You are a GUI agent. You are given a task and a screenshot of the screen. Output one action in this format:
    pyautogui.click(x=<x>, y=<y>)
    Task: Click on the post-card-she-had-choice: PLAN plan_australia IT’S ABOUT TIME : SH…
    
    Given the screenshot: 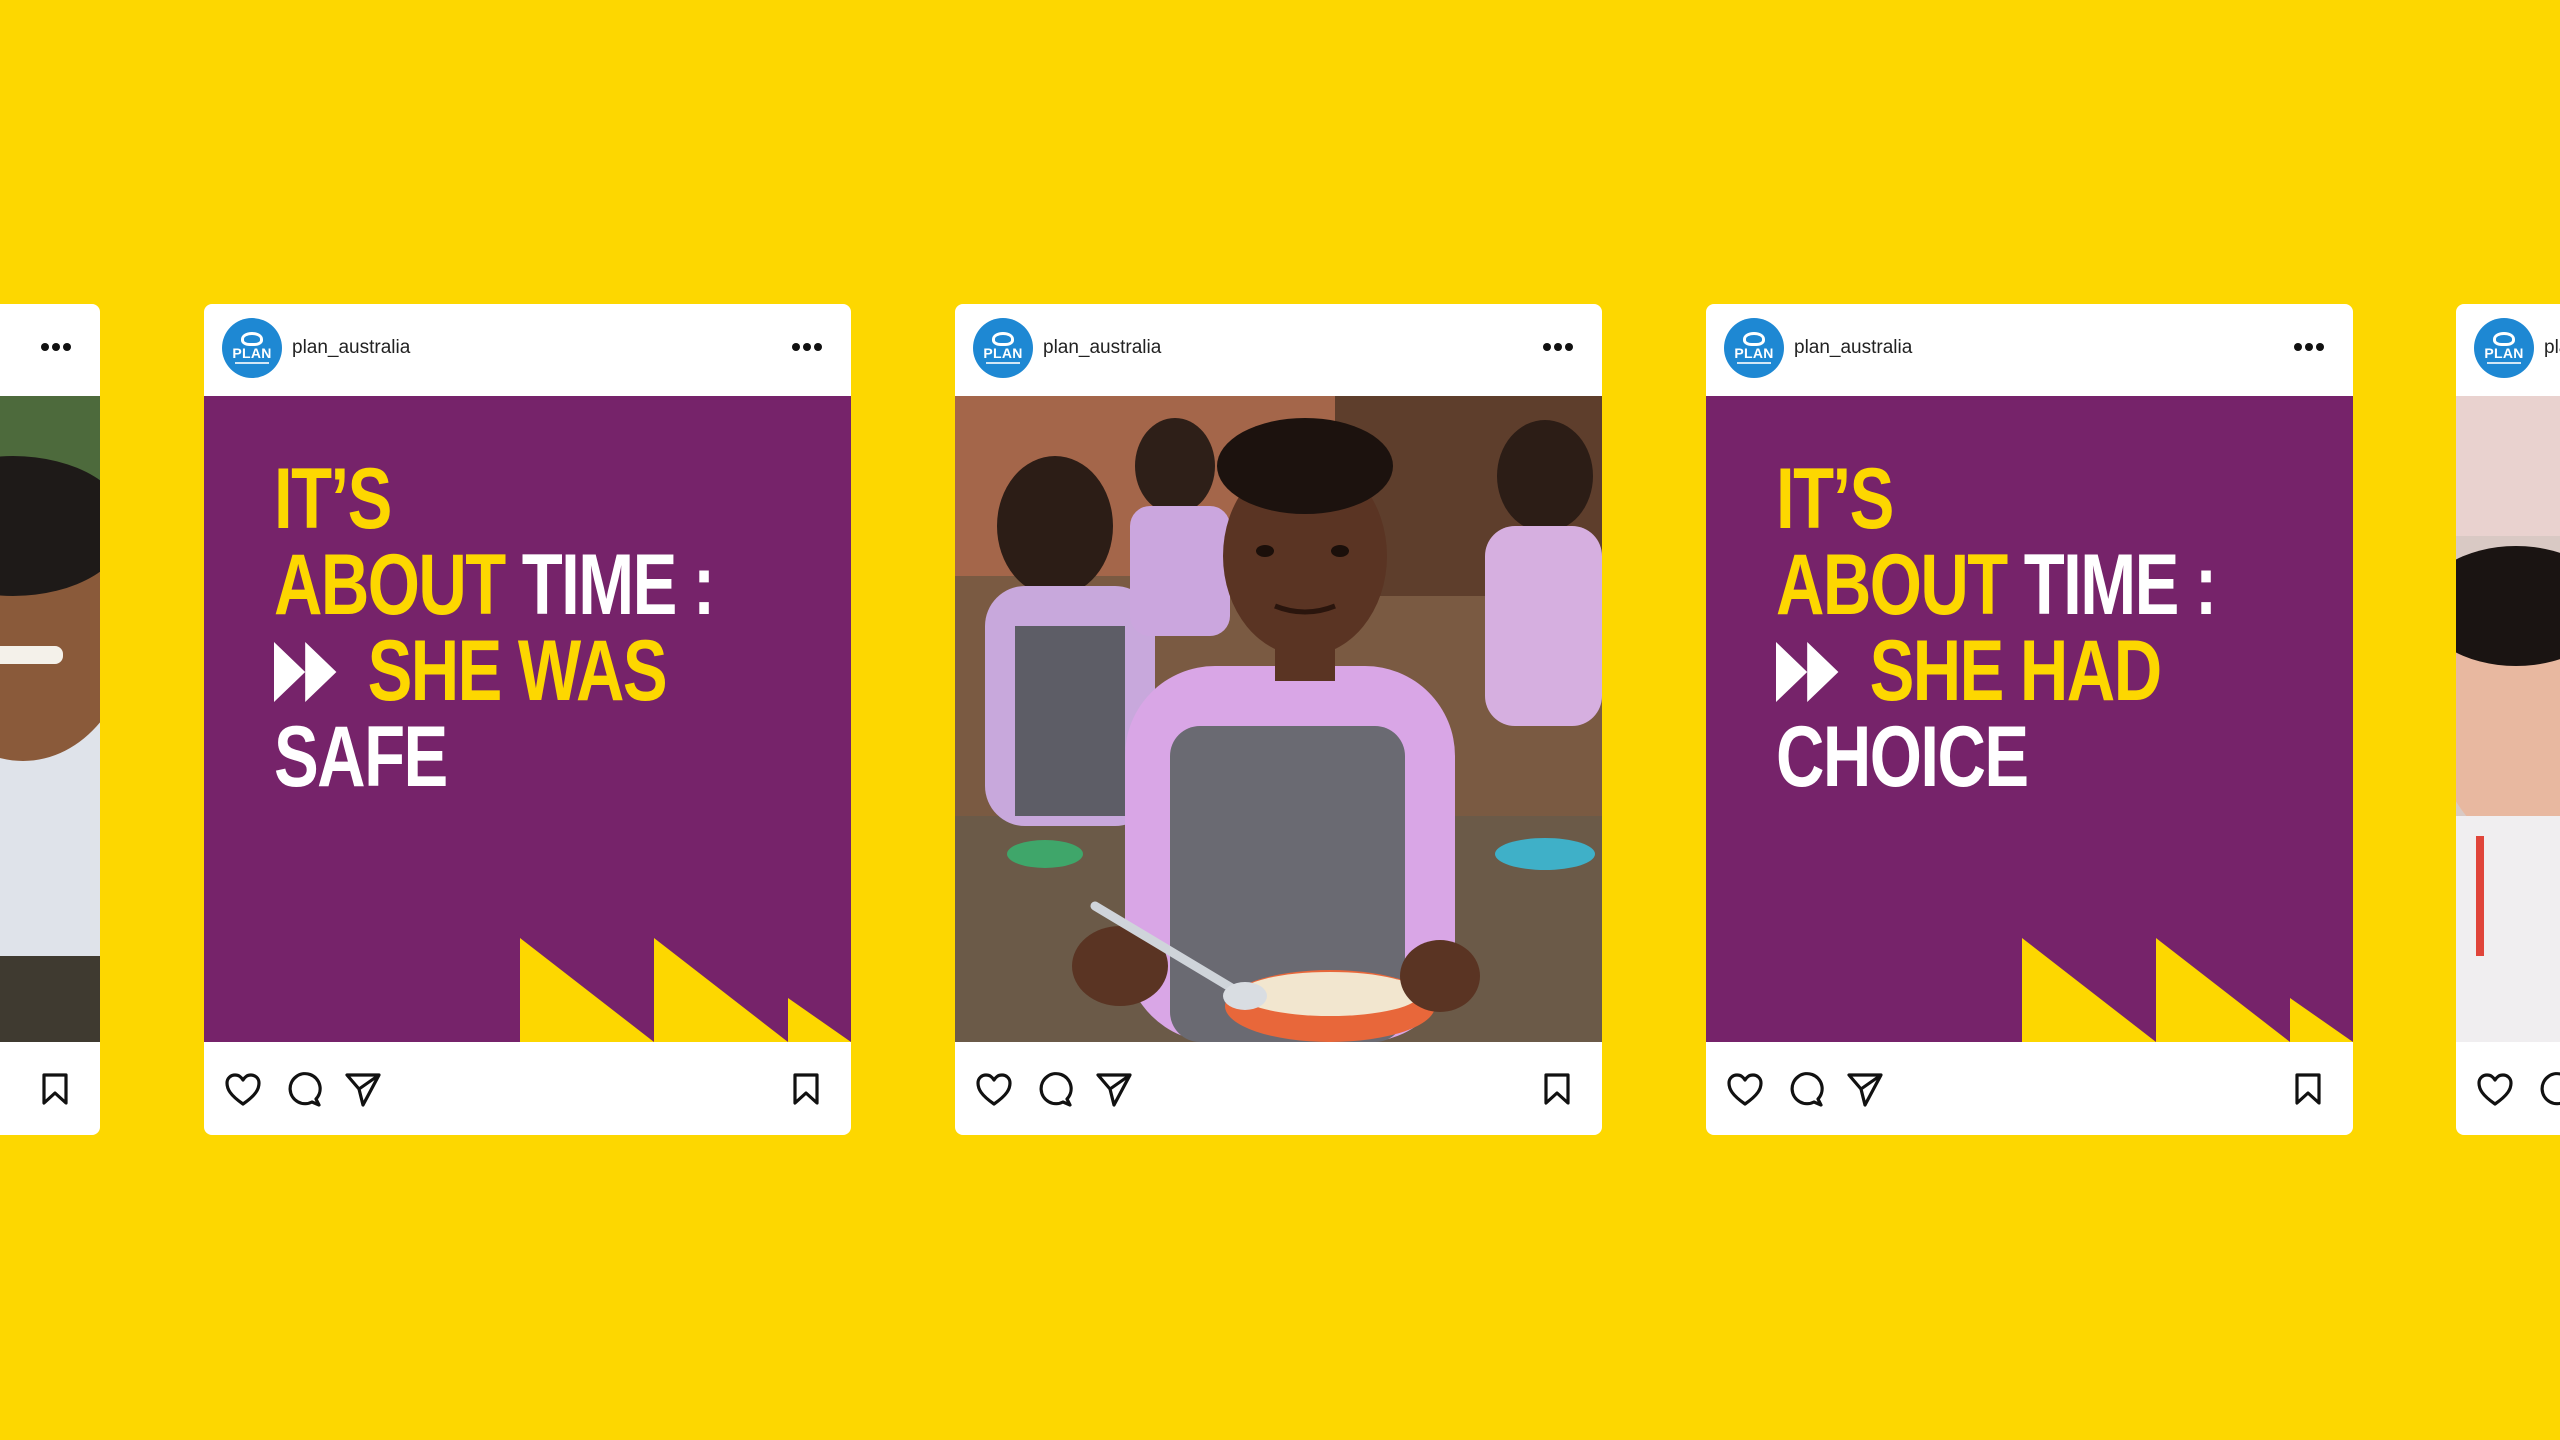 What is the action you would take?
    pyautogui.click(x=2029, y=719)
    